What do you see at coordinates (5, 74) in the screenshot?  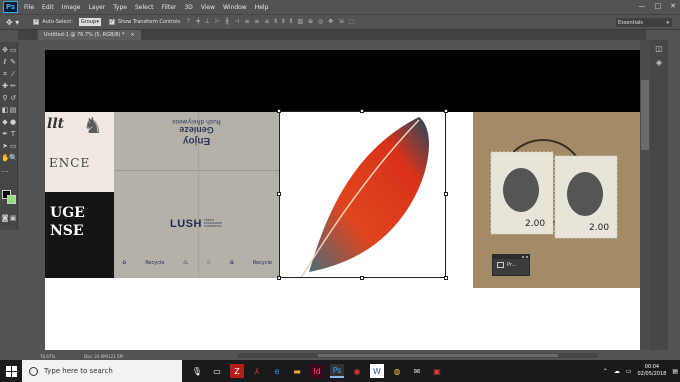 I see `crop-tool-icon: ⌗` at bounding box center [5, 74].